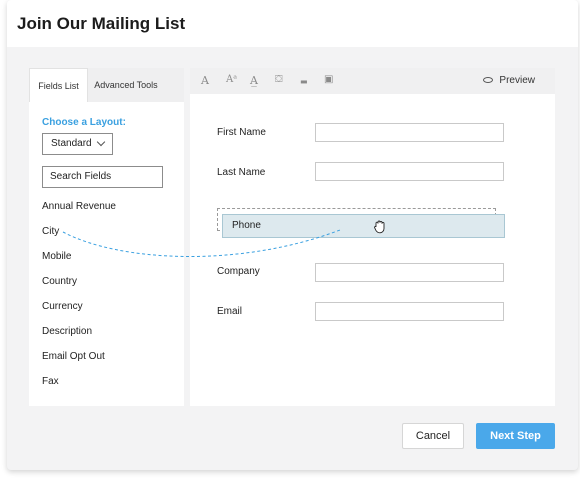  I want to click on eye-icon, so click(488, 80).